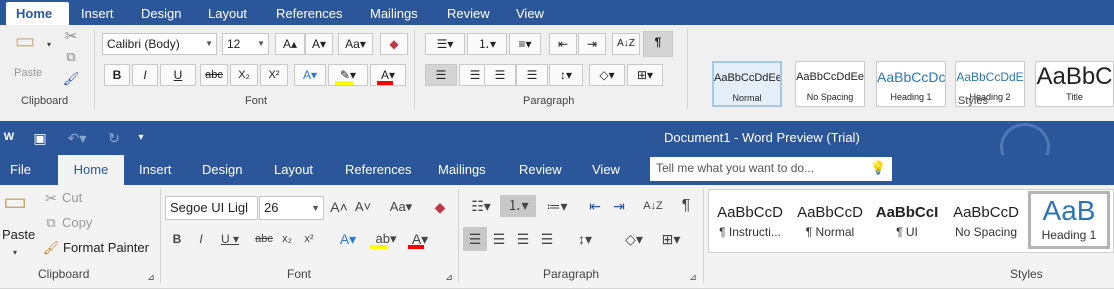 This screenshot has width=1114, height=289. Describe the element at coordinates (986, 223) in the screenshot. I see `style-no-spacing: AaBbCcD No Spacing` at that location.